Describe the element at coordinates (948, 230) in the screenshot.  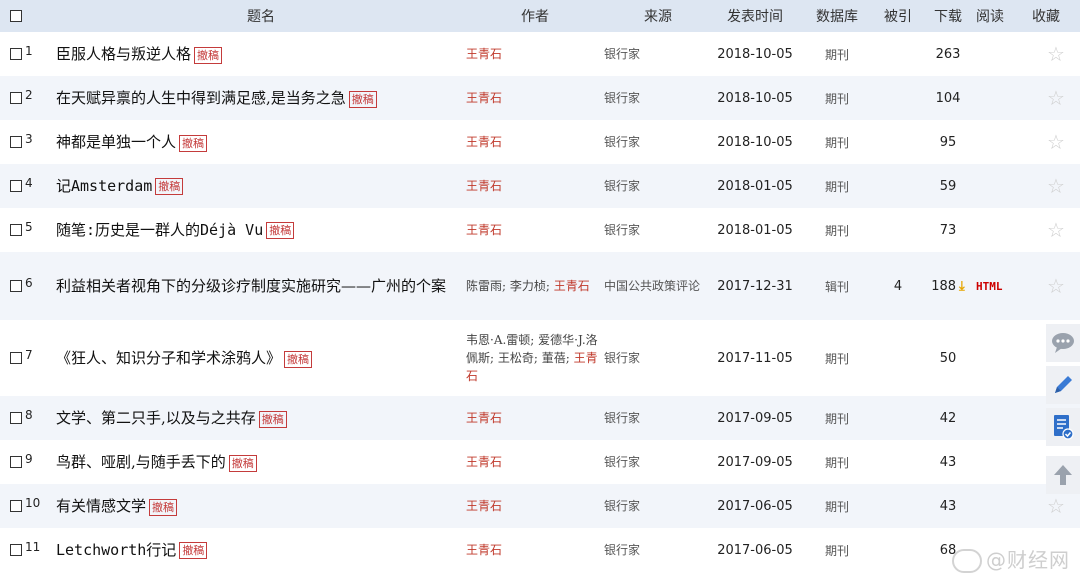
I see `download-count: 73` at that location.